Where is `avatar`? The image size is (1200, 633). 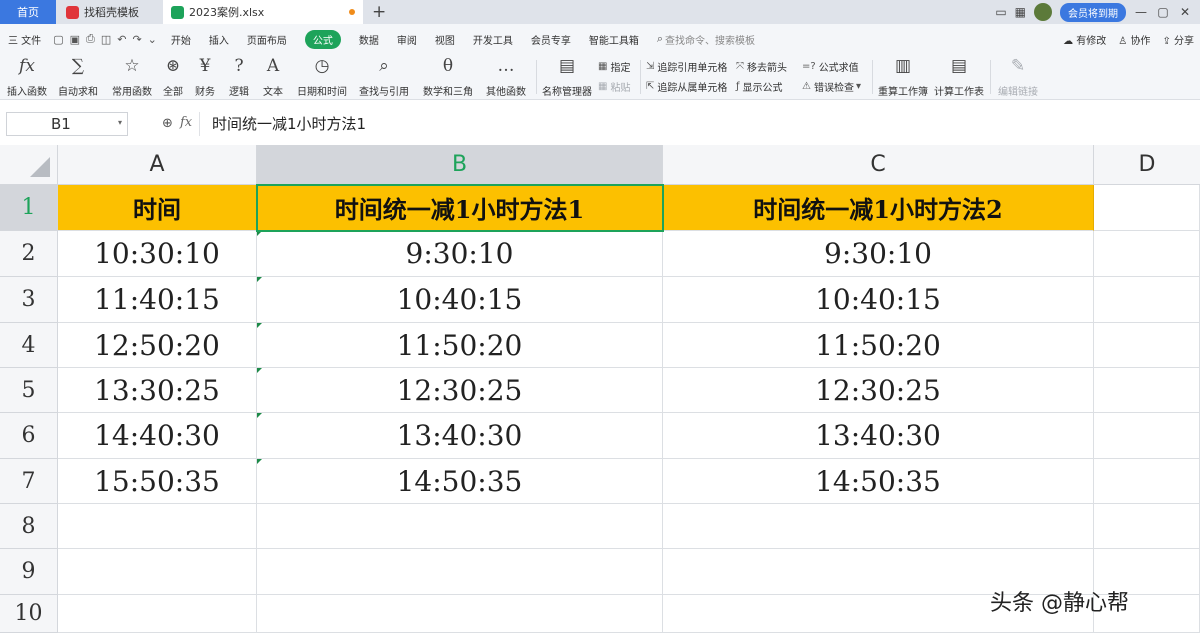 avatar is located at coordinates (1043, 12).